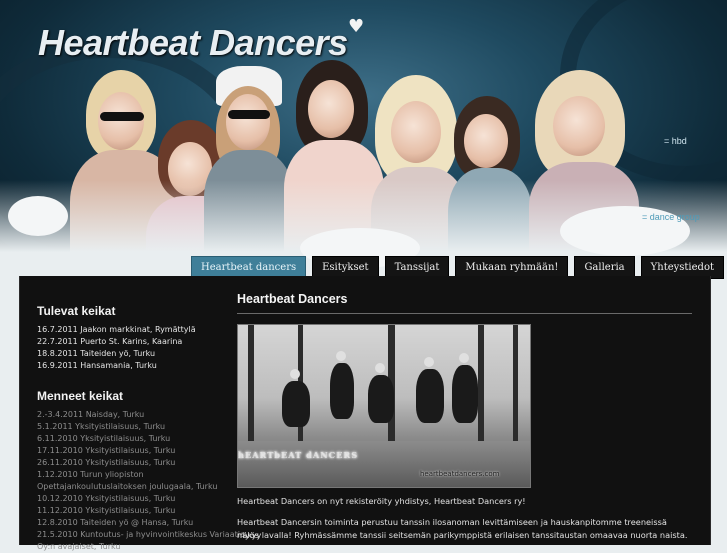  I want to click on tagline-dance-group: = dance group, so click(671, 217).